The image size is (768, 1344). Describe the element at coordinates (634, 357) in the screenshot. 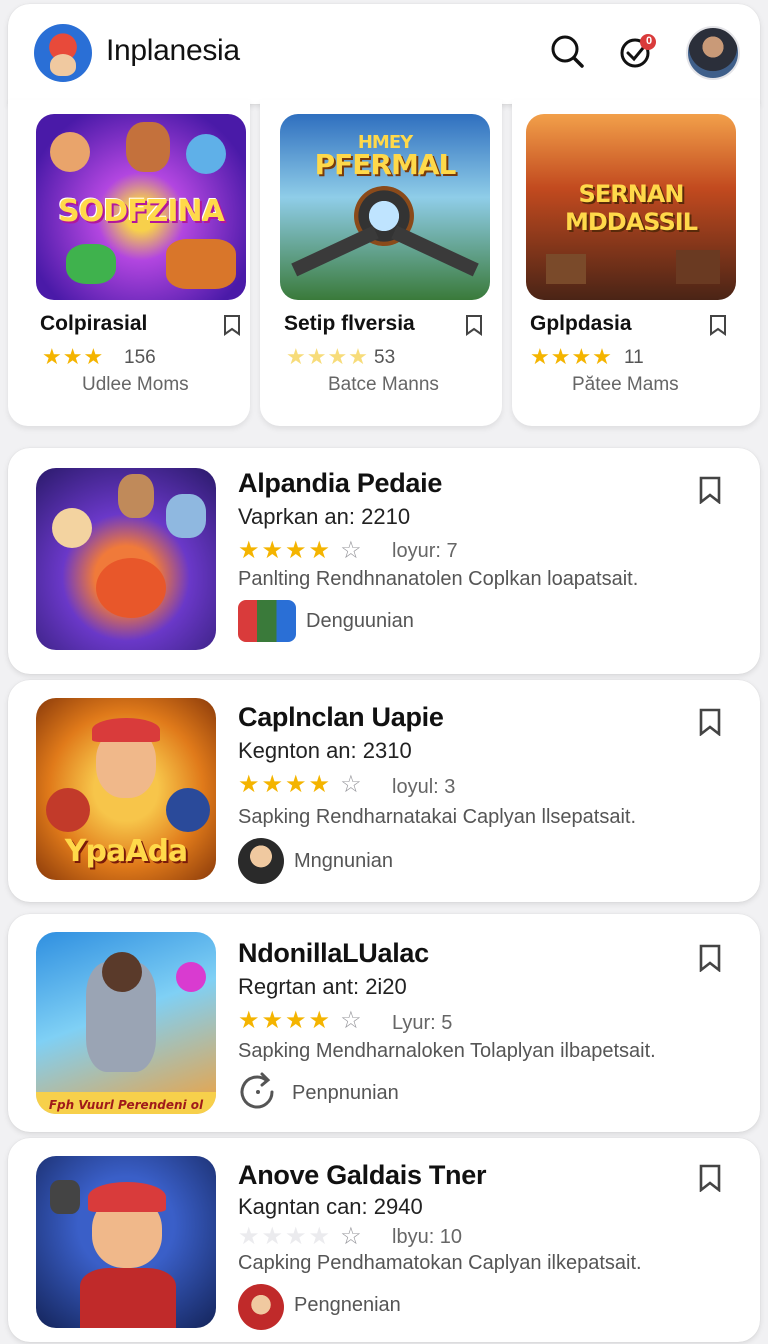

I see `rating-count: 11` at that location.